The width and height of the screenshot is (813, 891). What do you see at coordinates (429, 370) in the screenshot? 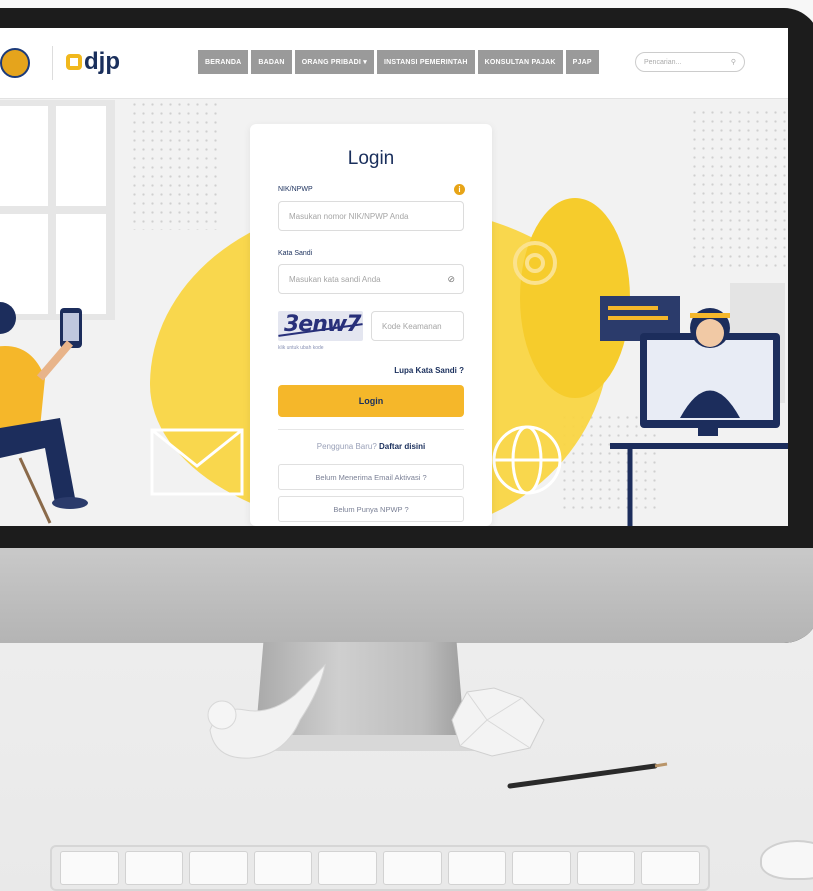
I see `forgot-password-link: Lupa Kata Sandi ?` at bounding box center [429, 370].